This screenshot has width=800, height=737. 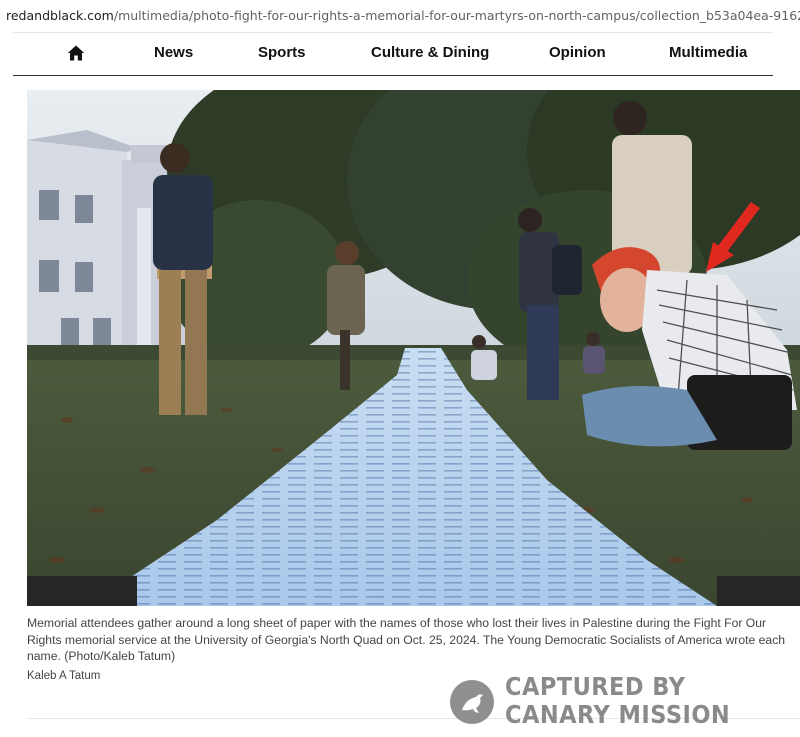 I want to click on nav-news: News, so click(x=173, y=52).